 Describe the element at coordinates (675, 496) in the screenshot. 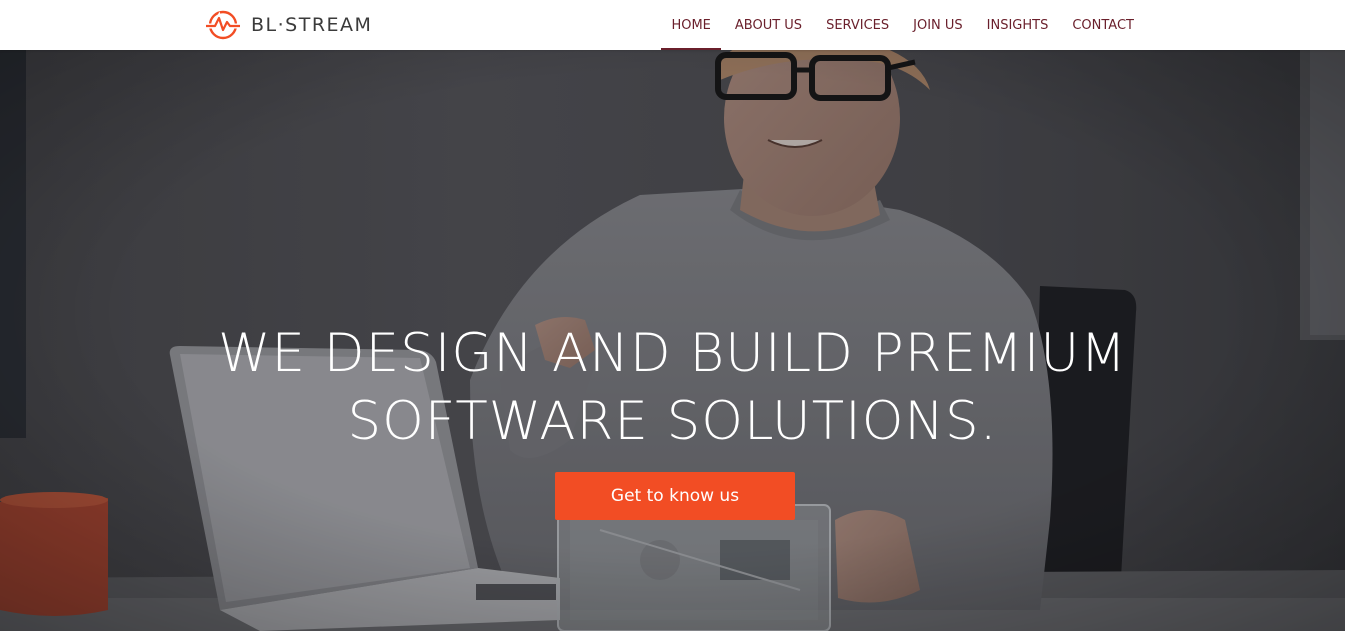

I see `get-to-know-us-button: Get to know us` at that location.